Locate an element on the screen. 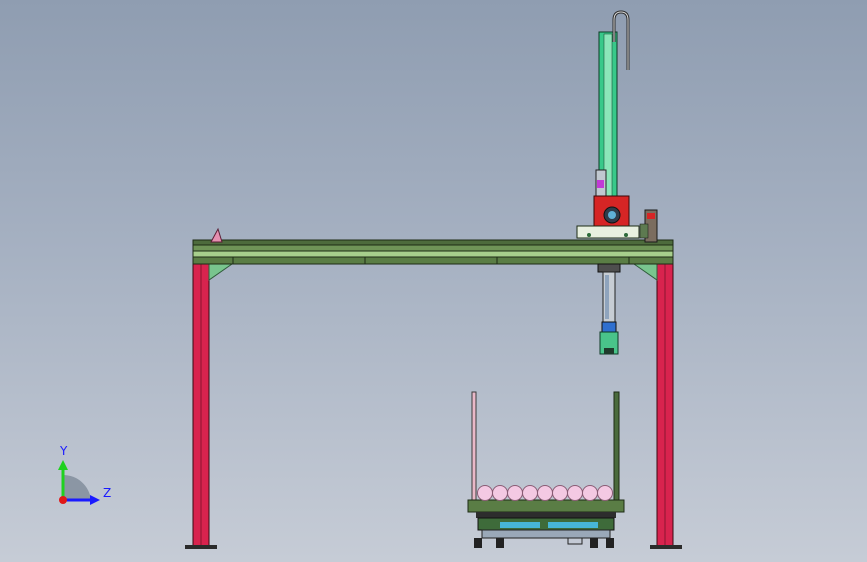 The width and height of the screenshot is (867, 562). carriage is located at coordinates (617, 219).